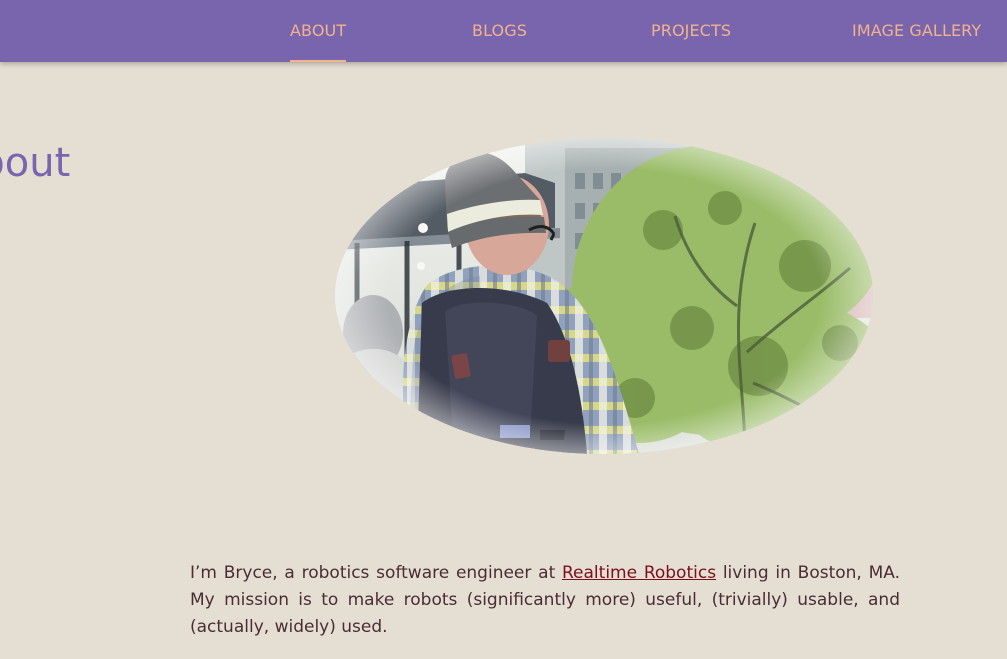 The image size is (1007, 659). Describe the element at coordinates (499, 31) in the screenshot. I see `nav-item-blogs: BLOGS` at that location.